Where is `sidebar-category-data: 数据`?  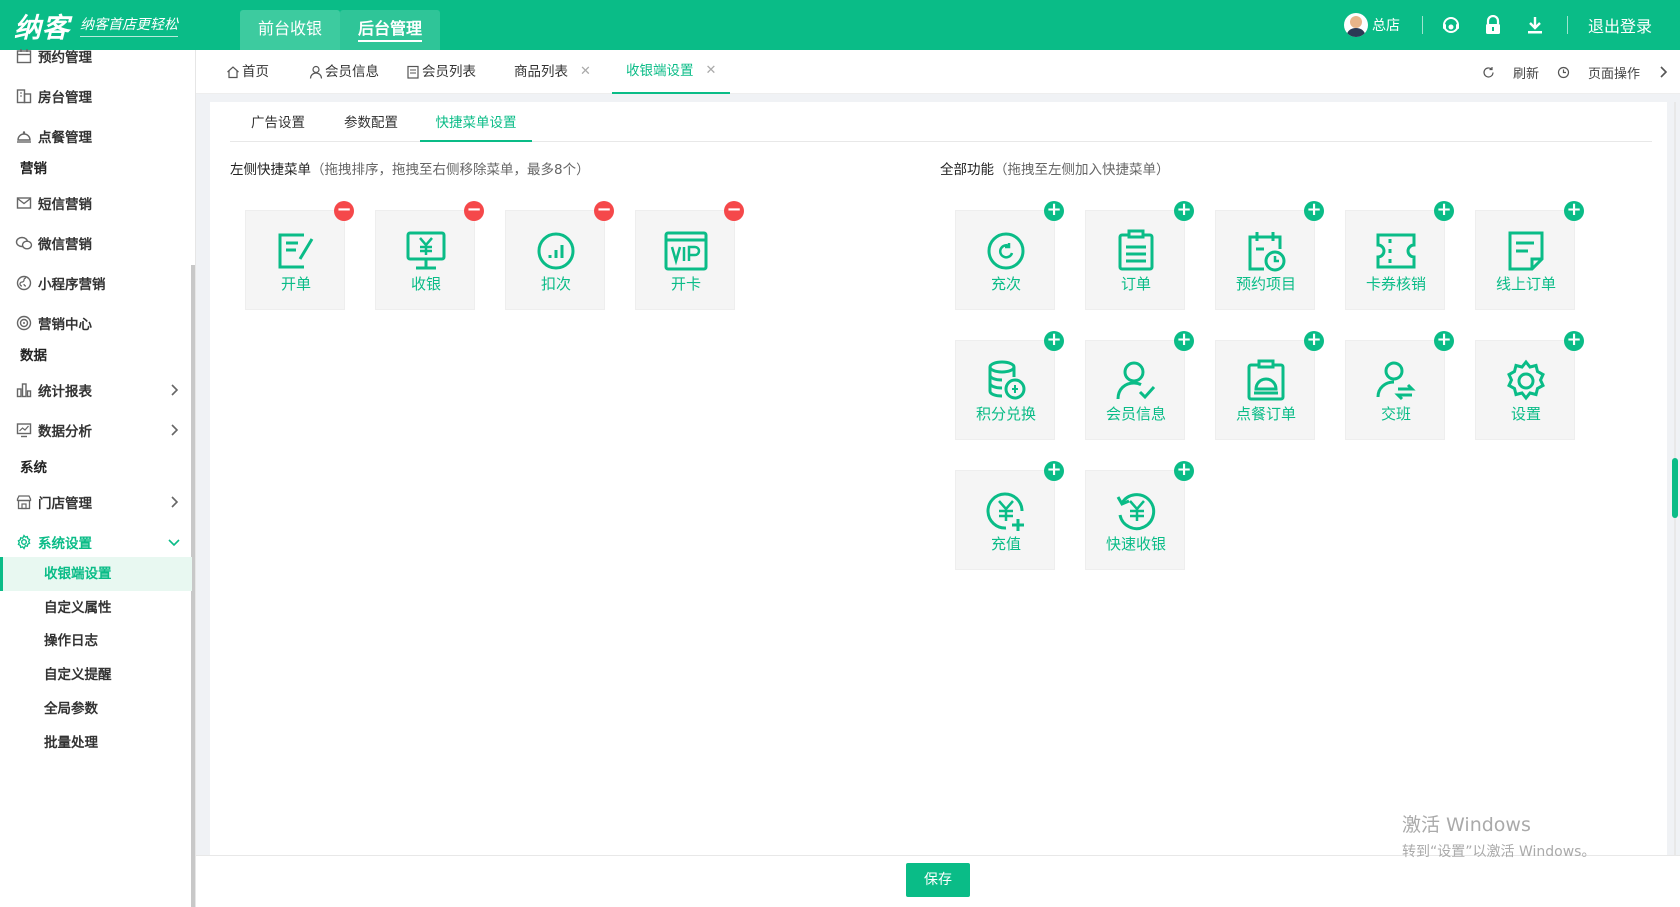
sidebar-category-data: 数据 is located at coordinates (33, 356).